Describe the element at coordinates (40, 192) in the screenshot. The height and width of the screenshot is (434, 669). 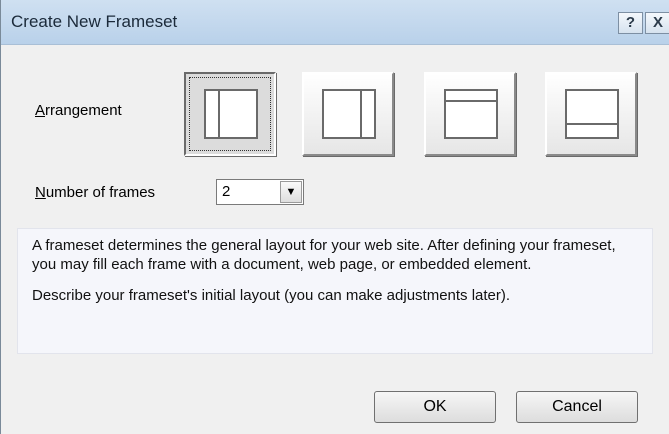
I see `number-of-frames-mnemonic: N` at that location.